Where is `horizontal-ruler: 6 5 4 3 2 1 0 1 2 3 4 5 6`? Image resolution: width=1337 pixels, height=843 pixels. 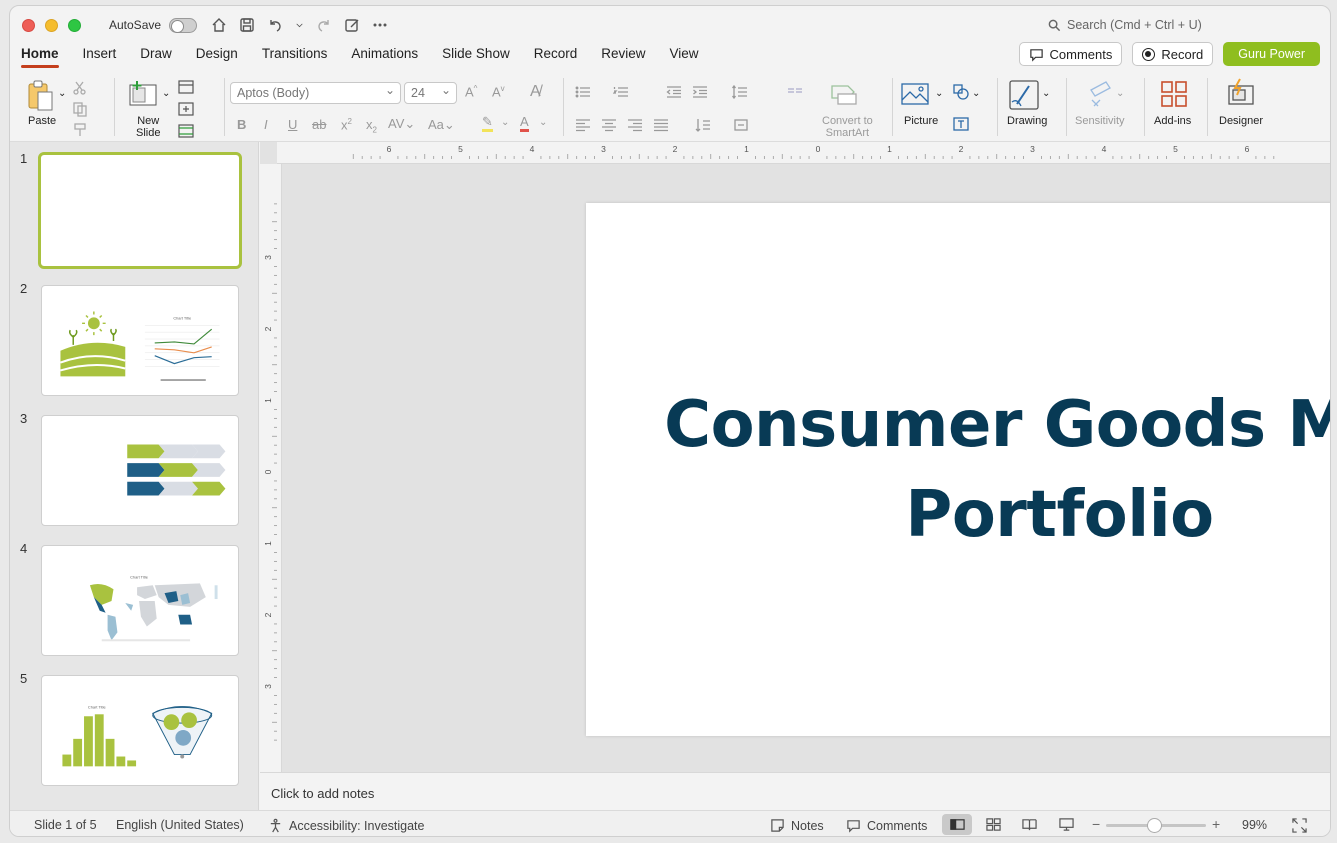
horizontal-ruler: 6 5 4 3 2 1 0 1 2 3 4 5 6 is located at coordinates (803, 153).